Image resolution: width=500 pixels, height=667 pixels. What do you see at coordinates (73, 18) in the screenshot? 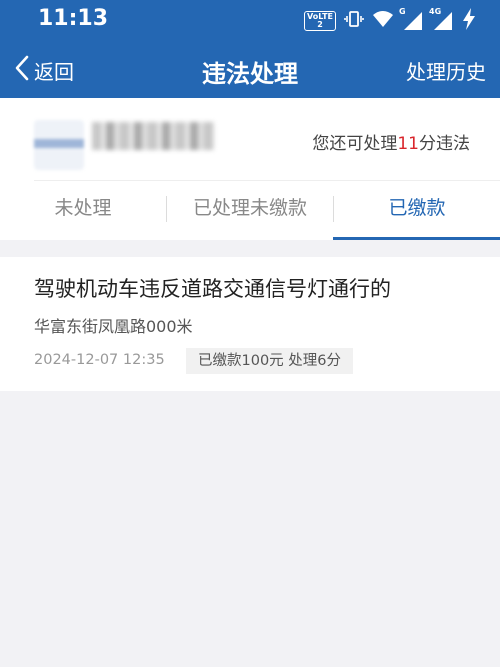
I see `status-time: 11:13` at bounding box center [73, 18].